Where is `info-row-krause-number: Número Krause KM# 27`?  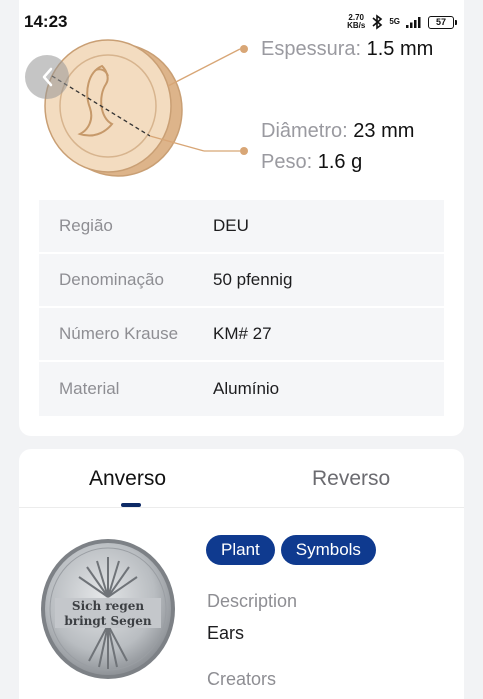 info-row-krause-number: Número Krause KM# 27 is located at coordinates (241, 335).